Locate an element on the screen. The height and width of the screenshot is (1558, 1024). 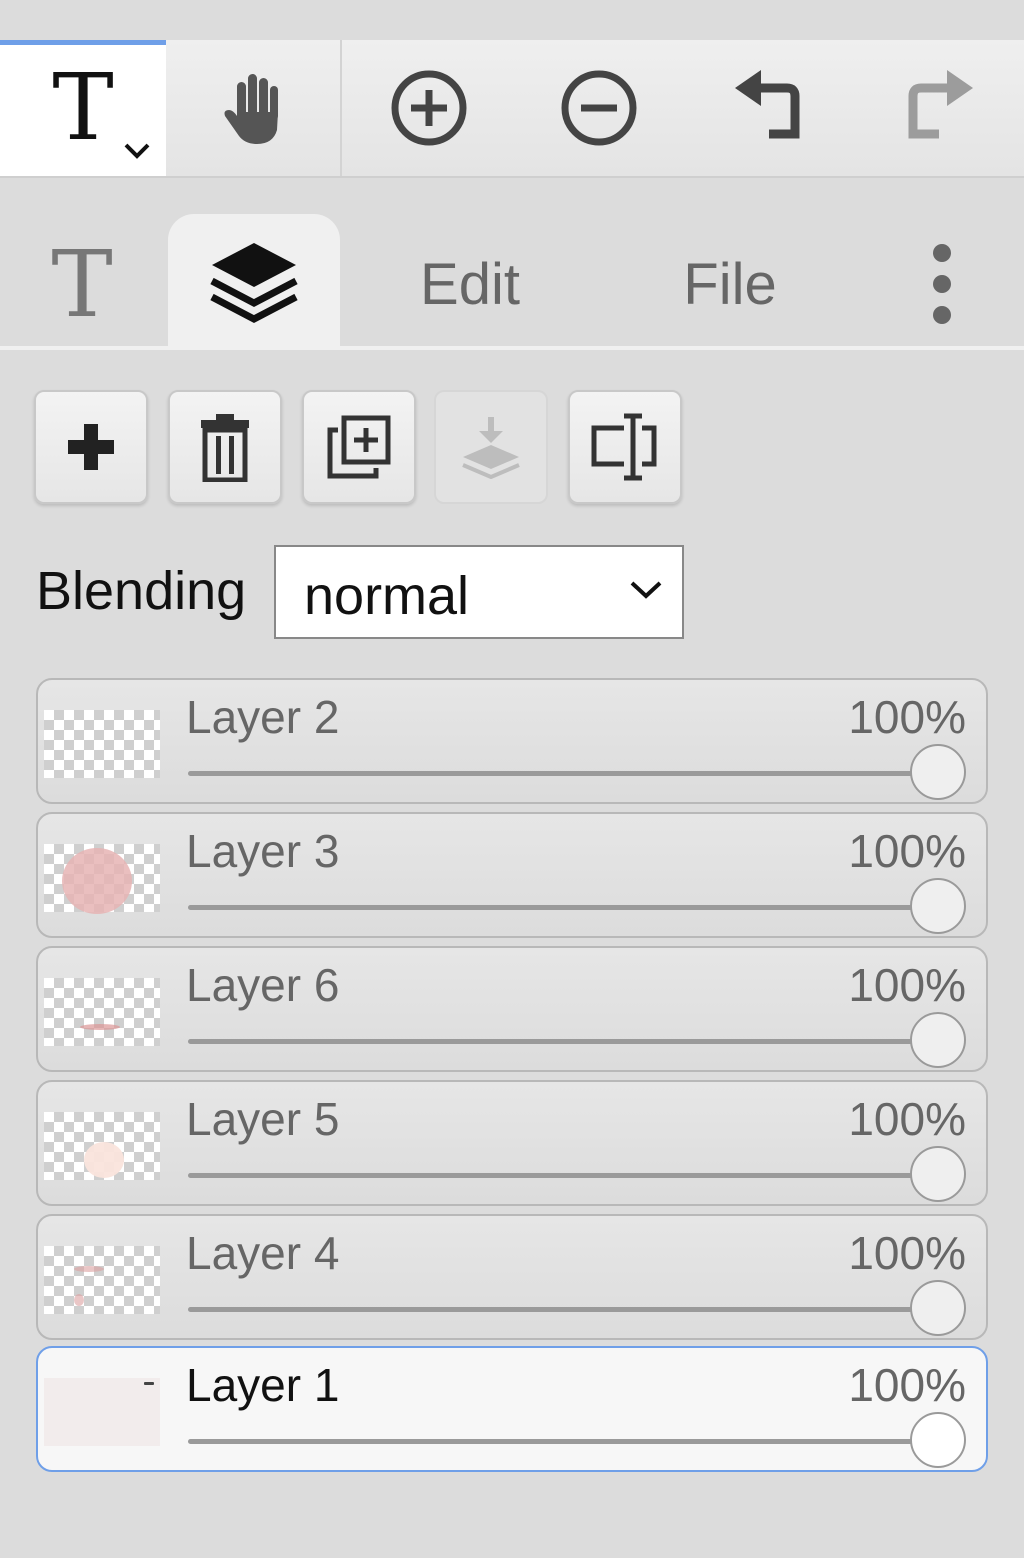
zoom-in-button is located at coordinates (429, 108).